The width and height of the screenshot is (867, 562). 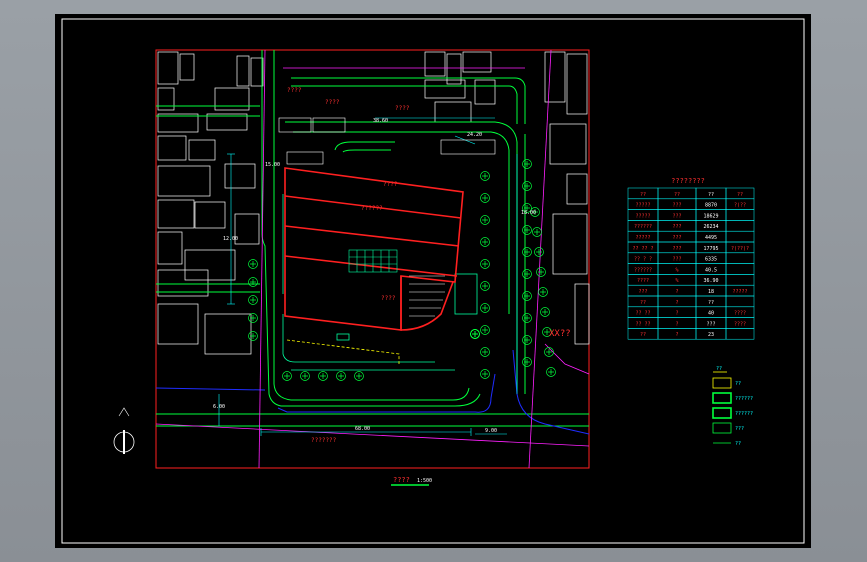 I want to click on main-building, so click(x=374, y=249).